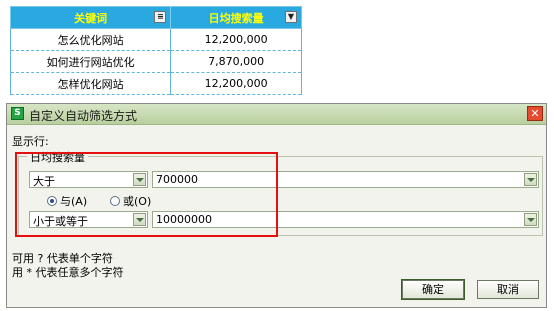  I want to click on header-daily-search-label: 日均搜索量, so click(236, 18).